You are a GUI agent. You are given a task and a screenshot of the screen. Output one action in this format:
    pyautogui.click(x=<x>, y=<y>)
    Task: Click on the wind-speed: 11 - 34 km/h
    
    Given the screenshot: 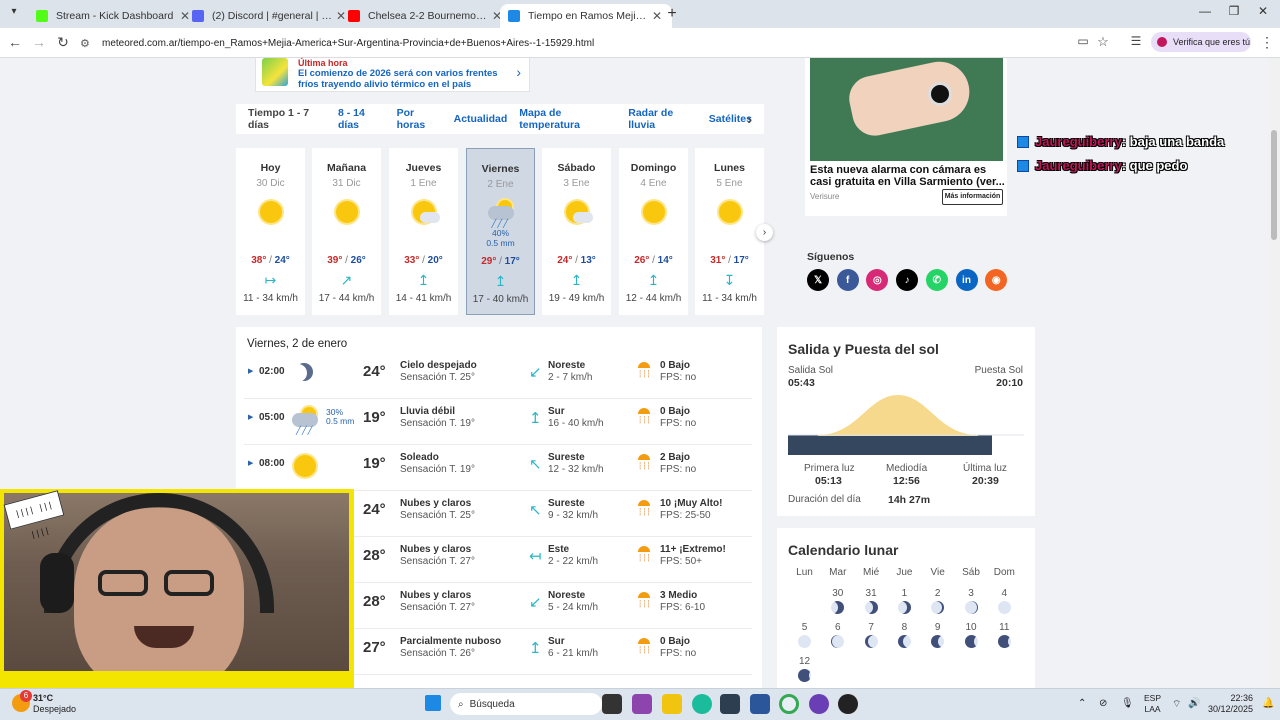 What is the action you would take?
    pyautogui.click(x=729, y=298)
    